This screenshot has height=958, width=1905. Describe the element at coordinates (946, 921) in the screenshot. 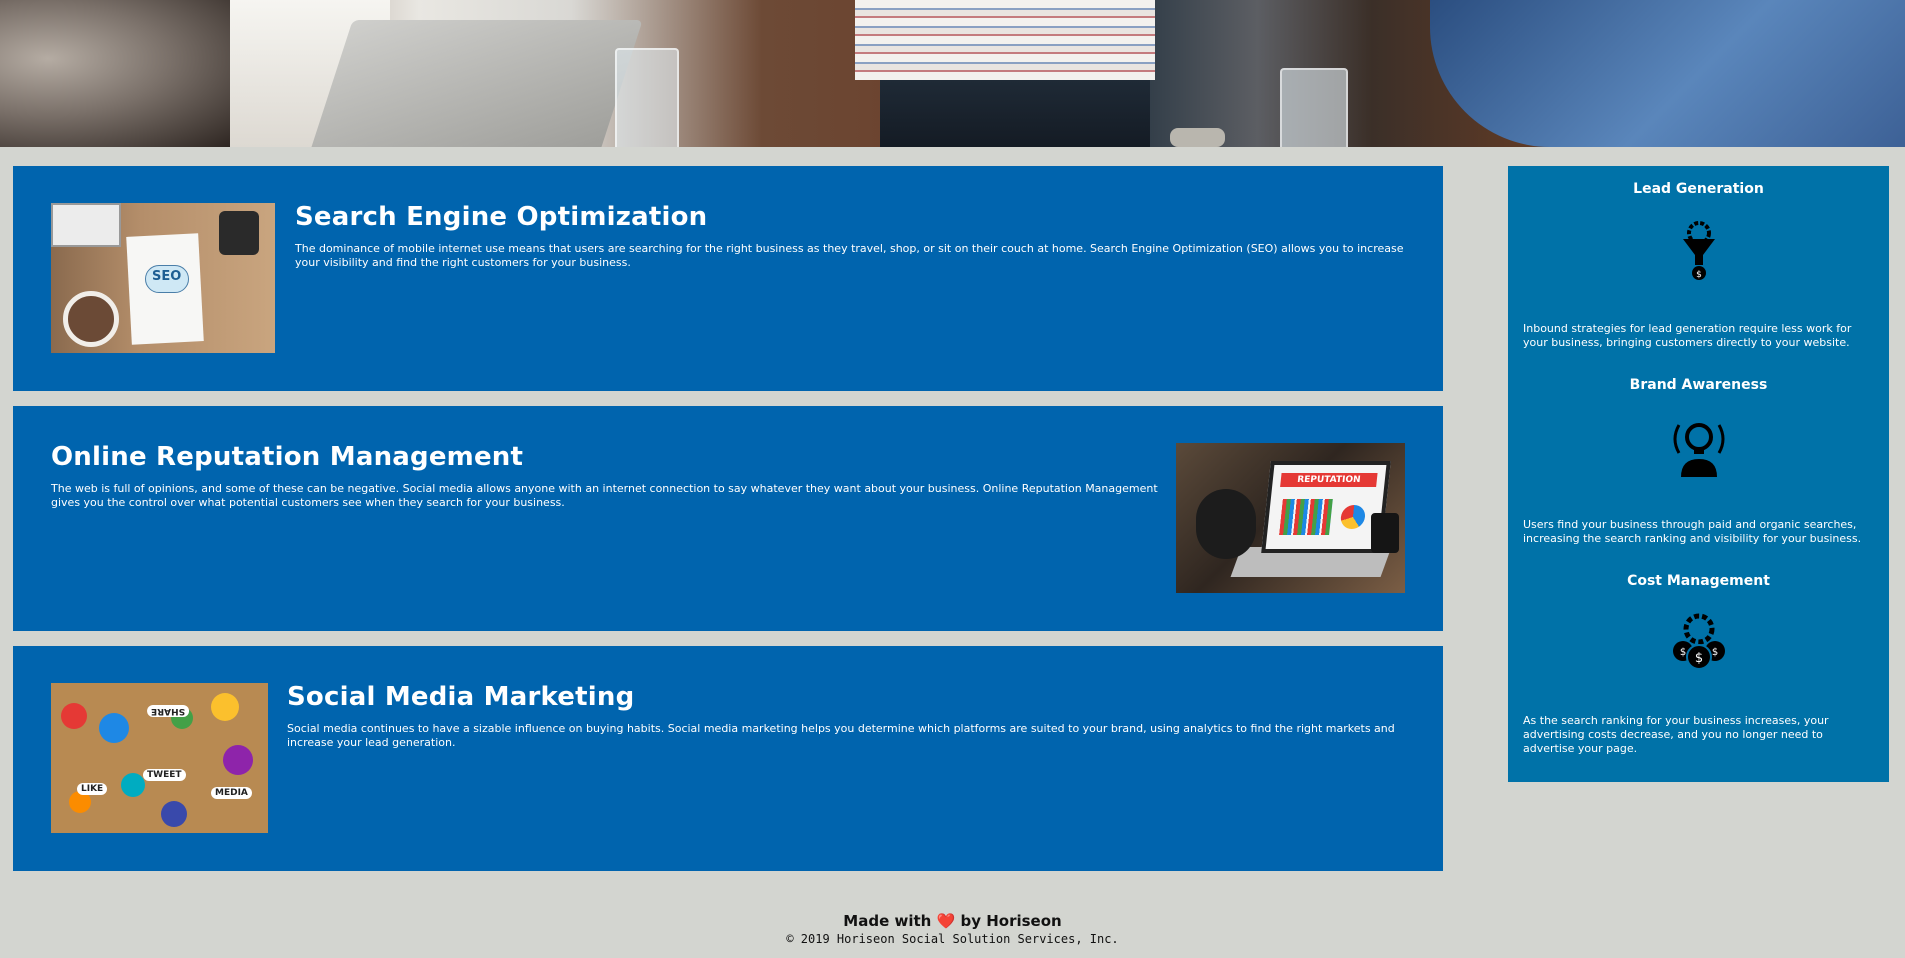

I see `heart-icon: ❤️` at that location.